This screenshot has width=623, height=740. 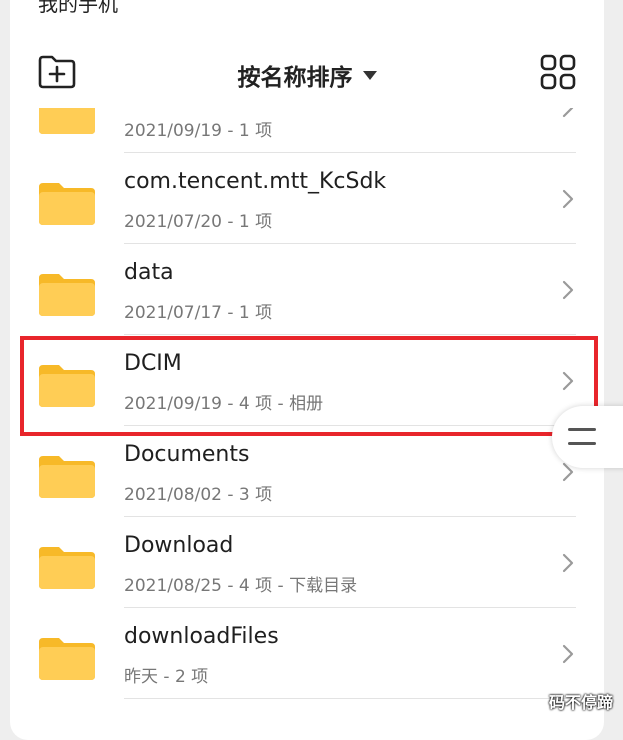 I want to click on sort-dropdown: 按名称排序, so click(x=307, y=75).